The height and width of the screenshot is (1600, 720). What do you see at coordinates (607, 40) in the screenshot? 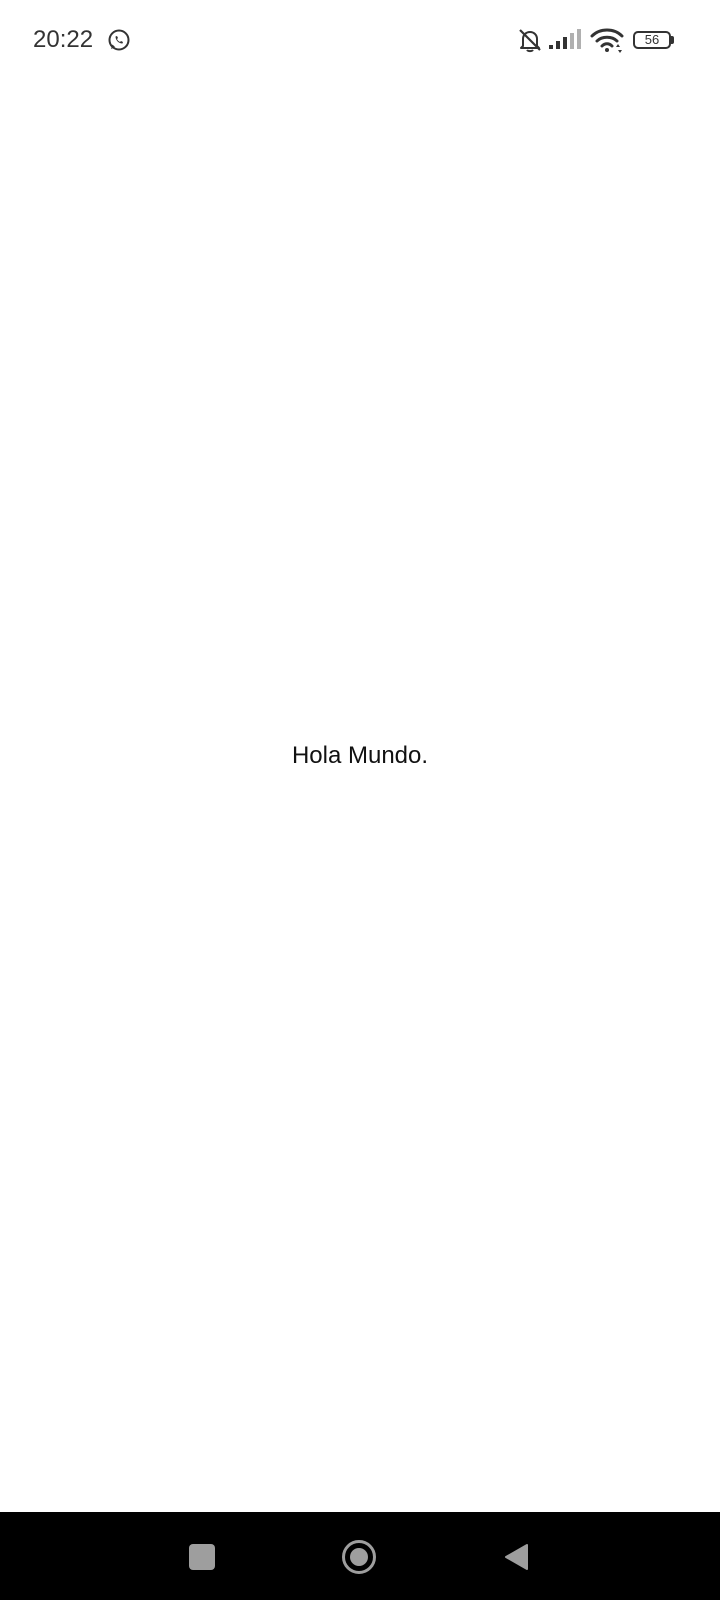
I see `wifi-icon` at bounding box center [607, 40].